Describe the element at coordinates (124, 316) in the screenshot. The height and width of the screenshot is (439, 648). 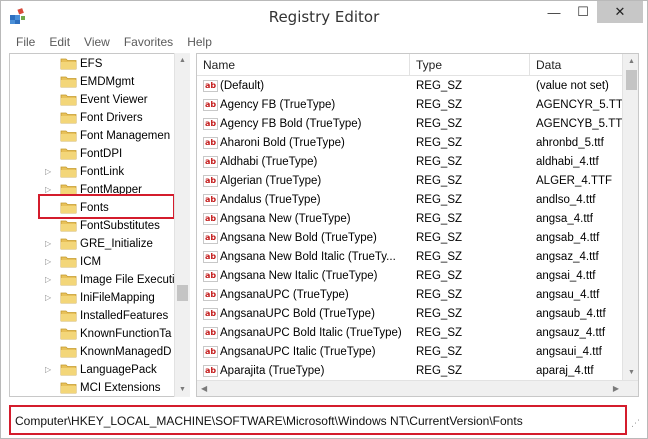
I see `tree-item-label: InstalledFeatures` at that location.